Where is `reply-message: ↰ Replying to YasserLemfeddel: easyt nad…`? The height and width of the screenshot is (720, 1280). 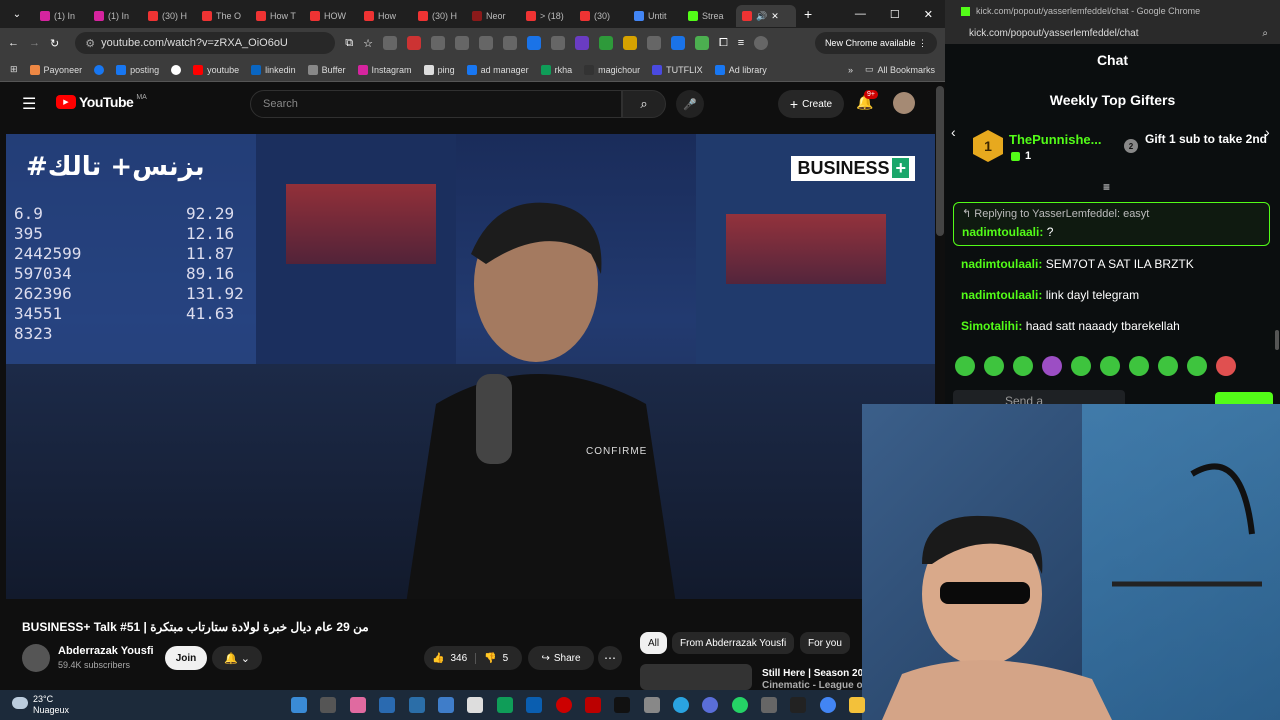 reply-message: ↰ Replying to YasserLemfeddel: easyt nad… is located at coordinates (1111, 224).